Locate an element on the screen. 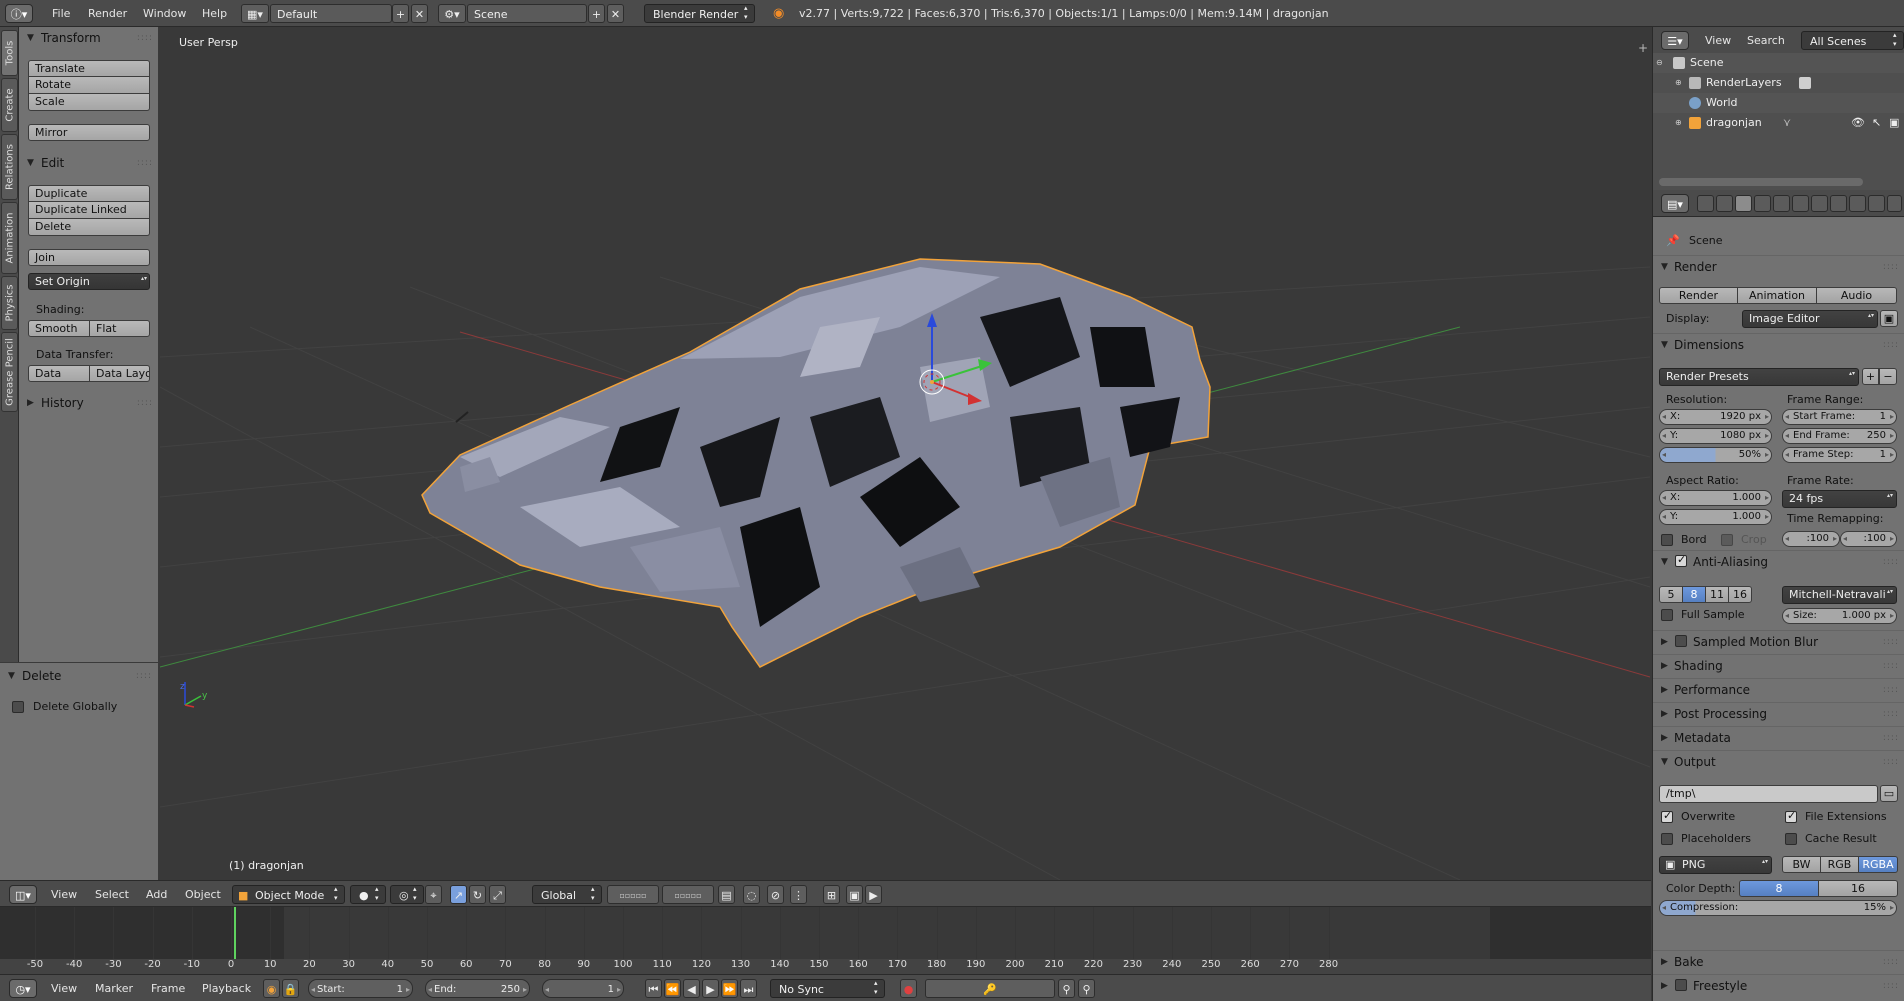 This screenshot has height=1001, width=1904. resolution-y-field: Y:1080 px is located at coordinates (1715, 436).